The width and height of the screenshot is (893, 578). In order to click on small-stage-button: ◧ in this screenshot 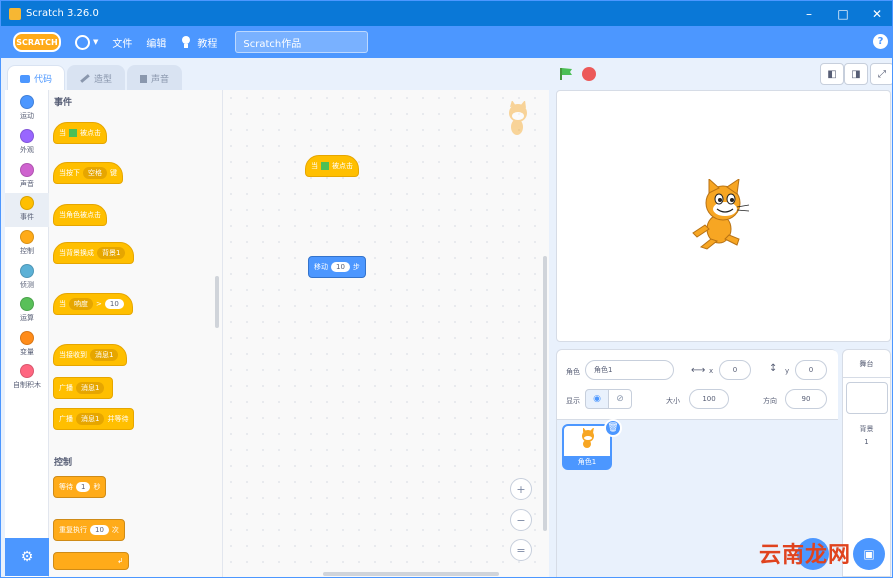, I will do `click(832, 74)`.